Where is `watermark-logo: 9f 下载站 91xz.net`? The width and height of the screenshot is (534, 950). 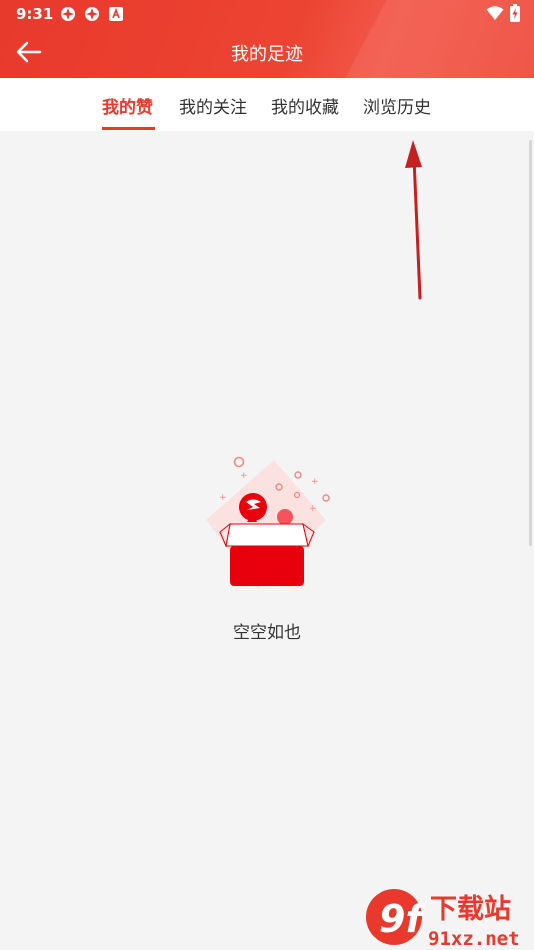 watermark-logo: 9f 下载站 91xz.net is located at coordinates (443, 919).